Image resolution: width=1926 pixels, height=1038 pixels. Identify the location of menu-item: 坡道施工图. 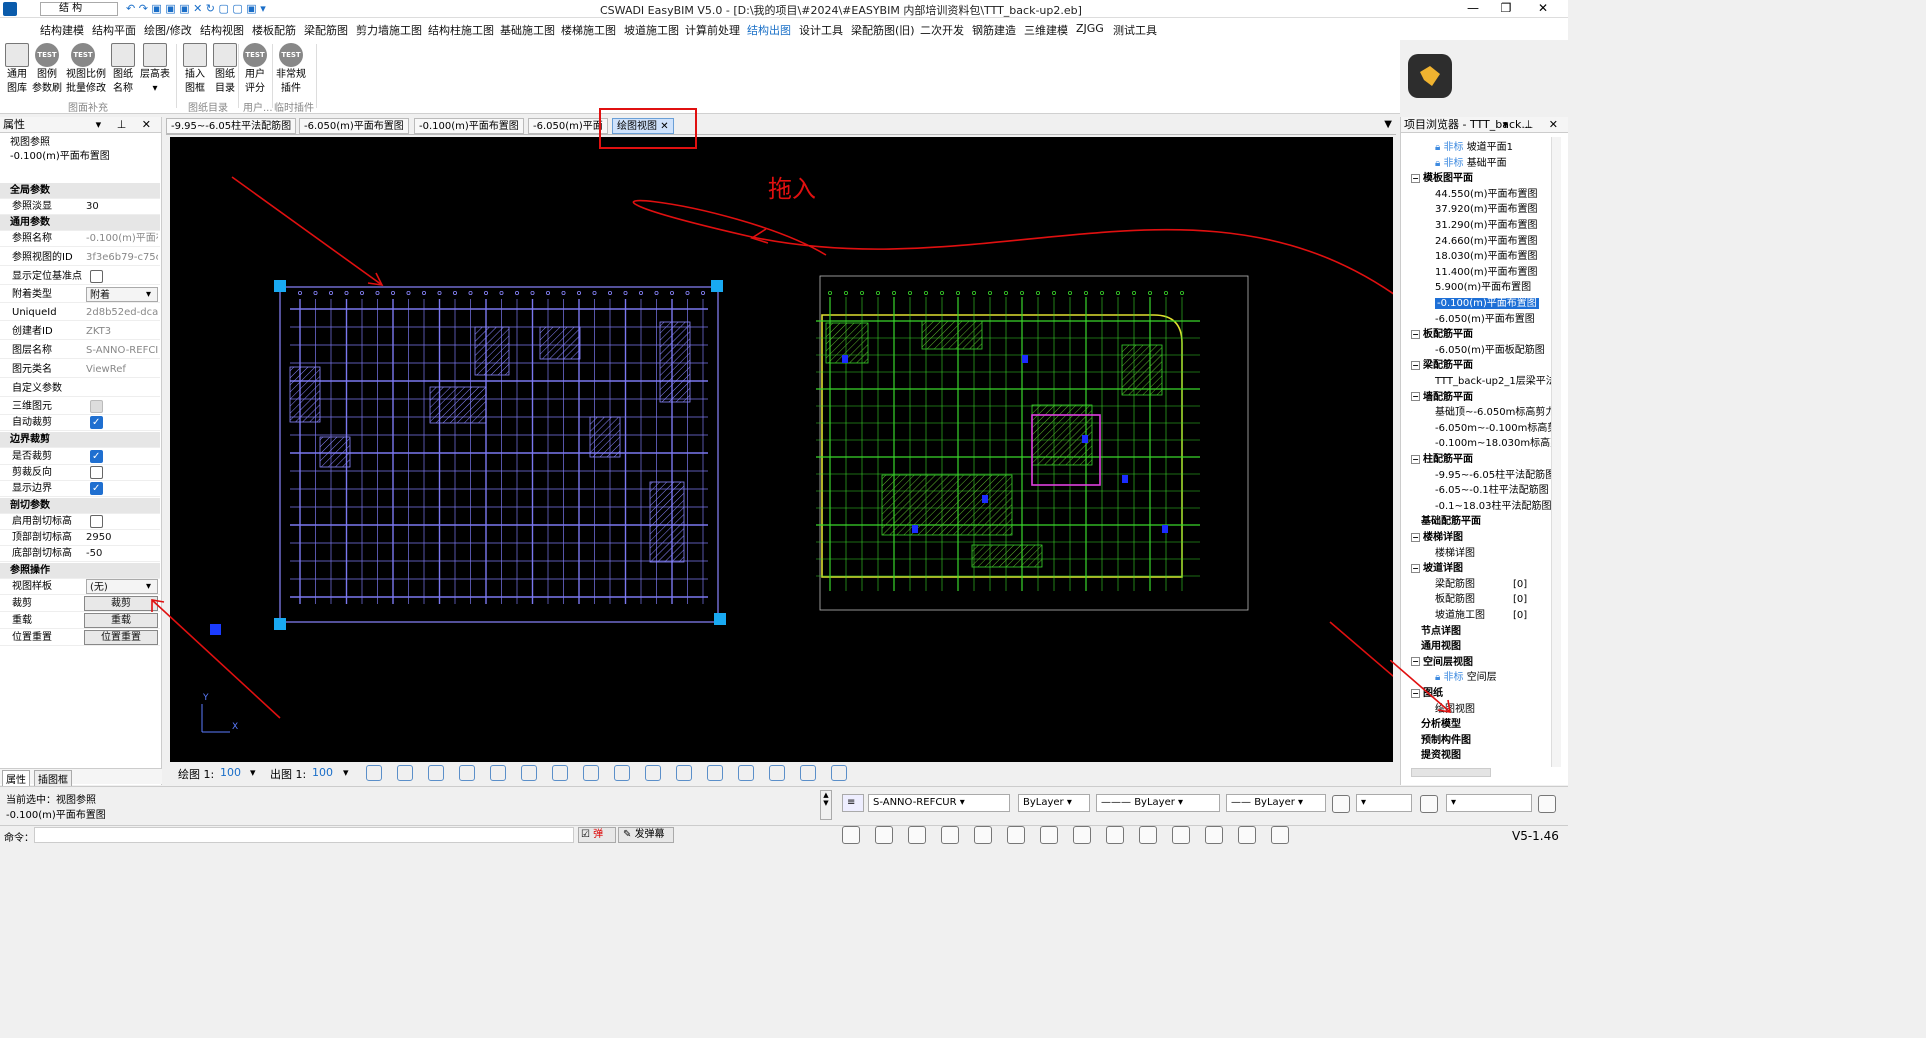
(651, 30).